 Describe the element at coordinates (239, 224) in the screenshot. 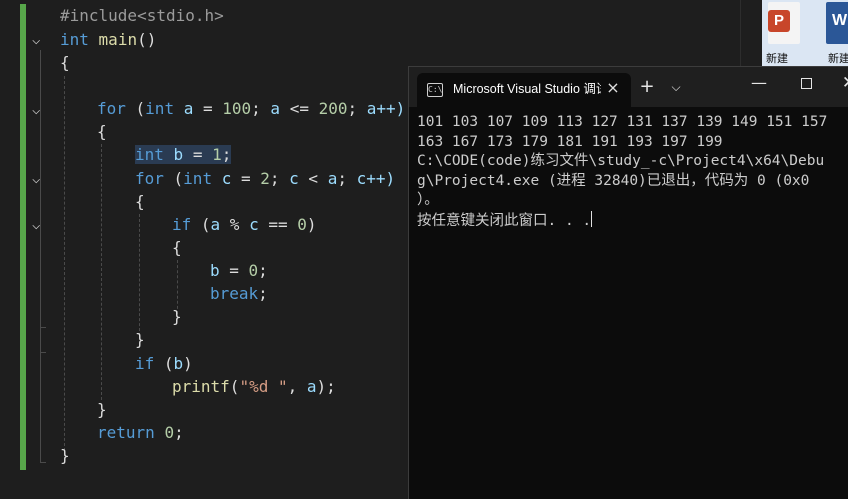

I see `operator: %` at that location.